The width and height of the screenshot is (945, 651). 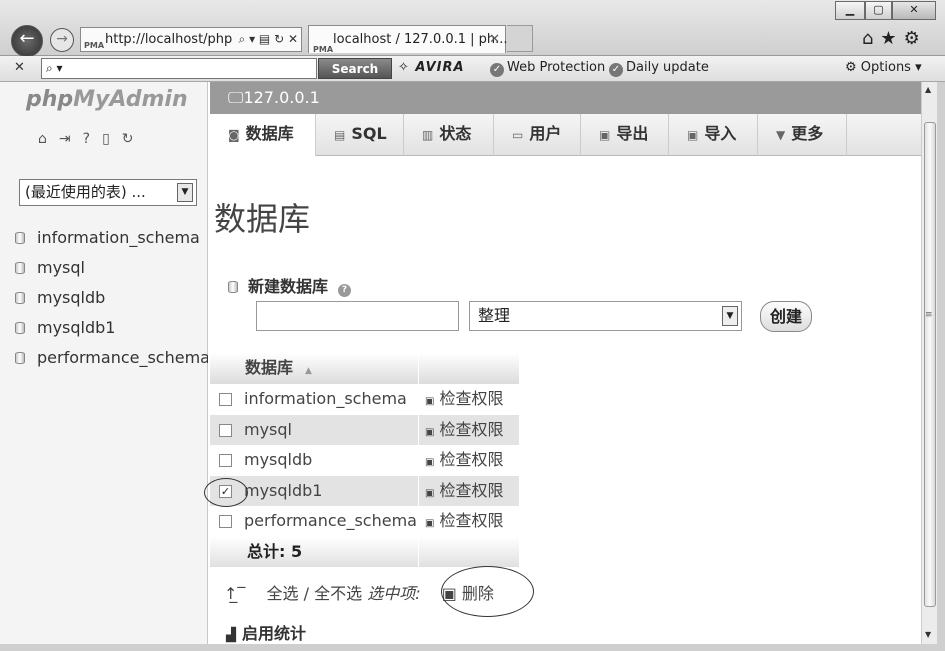 I want to click on create-db-label: 新建数据库, so click(x=288, y=286).